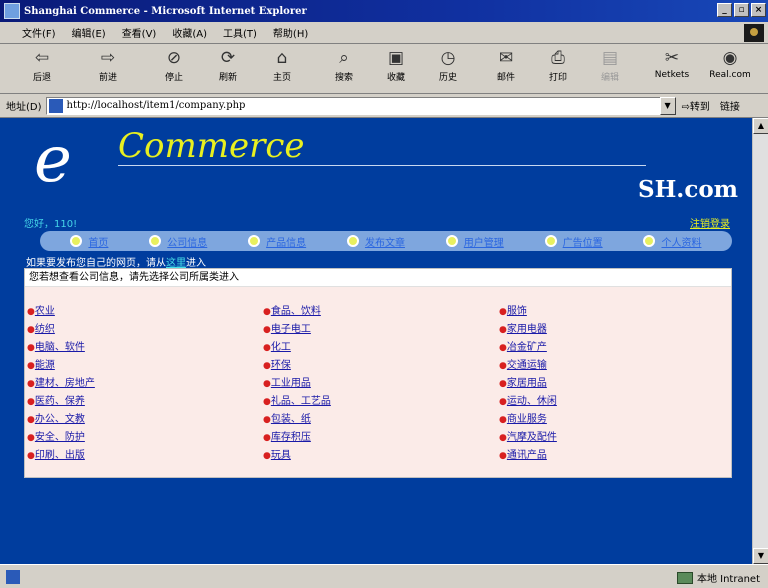 This screenshot has height=588, width=768. What do you see at coordinates (379, 329) in the screenshot?
I see `category-item: ●电子电工` at bounding box center [379, 329].